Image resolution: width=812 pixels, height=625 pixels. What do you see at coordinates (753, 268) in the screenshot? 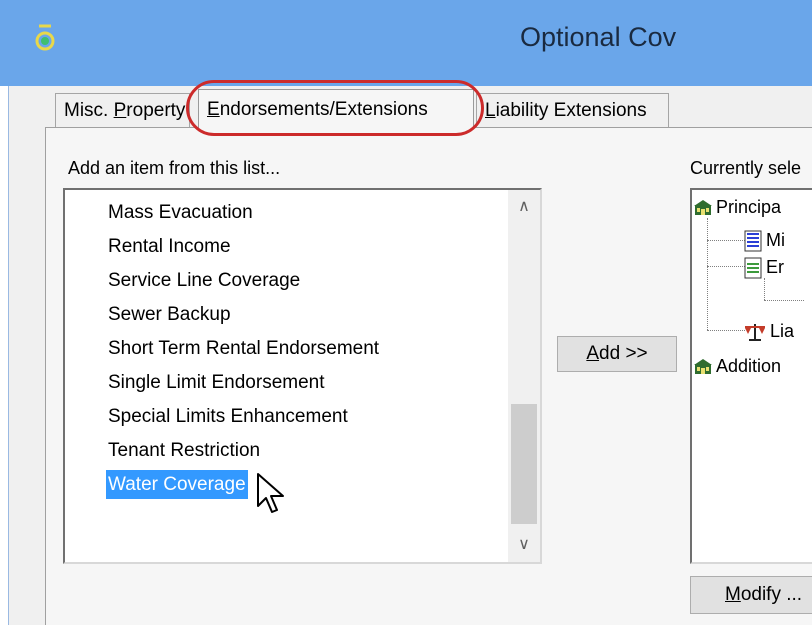
I see `document-green-icon` at bounding box center [753, 268].